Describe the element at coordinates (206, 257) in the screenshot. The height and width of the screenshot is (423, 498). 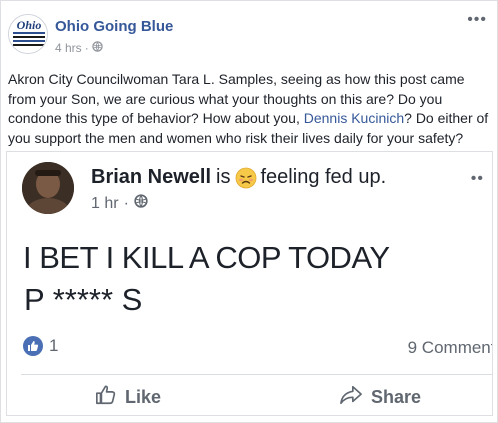
I see `shared-status-line1: I BET I KILL A COP TODAY` at that location.